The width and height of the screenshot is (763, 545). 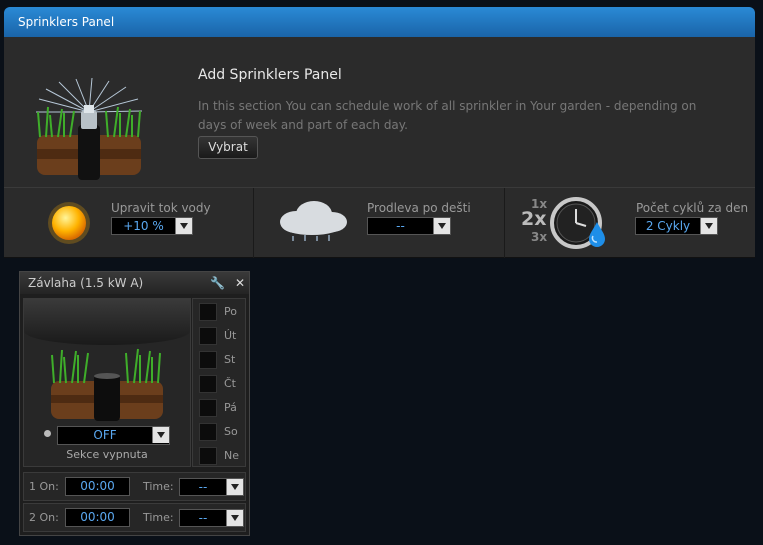 What do you see at coordinates (379, 22) in the screenshot?
I see `window-title-bar: Sprinklers Panel` at bounding box center [379, 22].